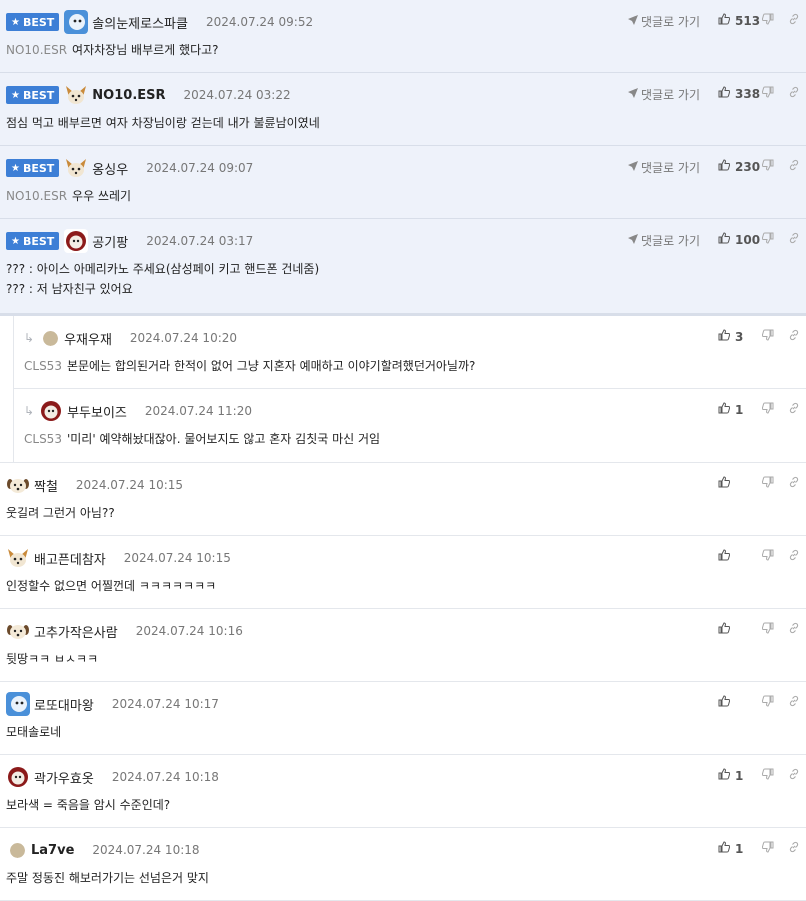 The image size is (806, 901). Describe the element at coordinates (189, 631) in the screenshot. I see `comment-date: 2024.07.24 10:16` at that location.